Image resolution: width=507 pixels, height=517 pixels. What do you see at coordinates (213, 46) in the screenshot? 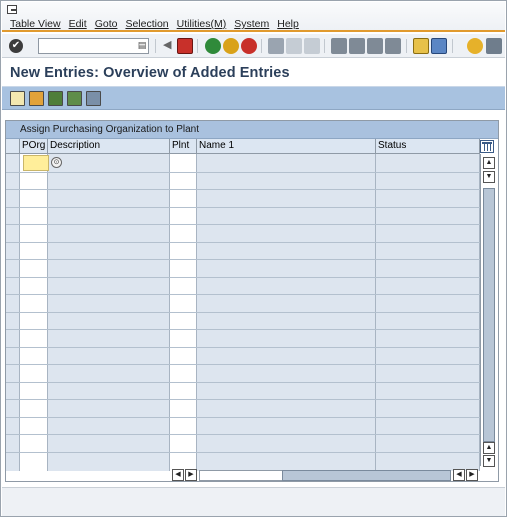
I see `back-icon` at bounding box center [213, 46].